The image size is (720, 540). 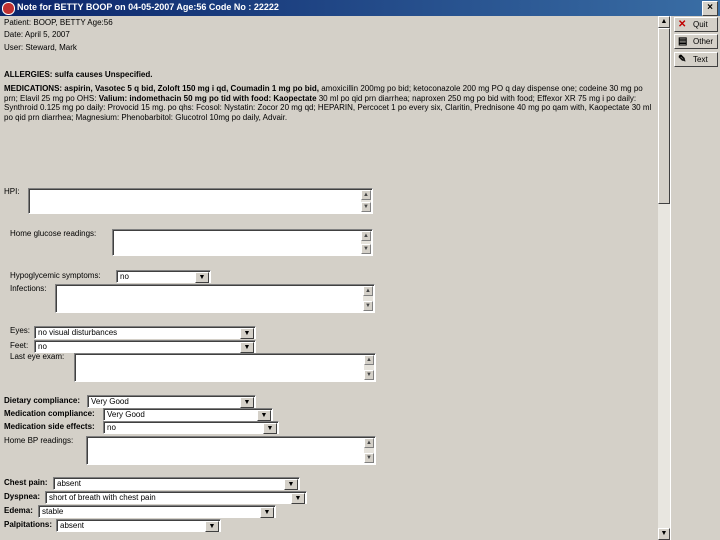 What do you see at coordinates (215, 298) in the screenshot?
I see `infections-textarea: ▲ ▼` at bounding box center [215, 298].